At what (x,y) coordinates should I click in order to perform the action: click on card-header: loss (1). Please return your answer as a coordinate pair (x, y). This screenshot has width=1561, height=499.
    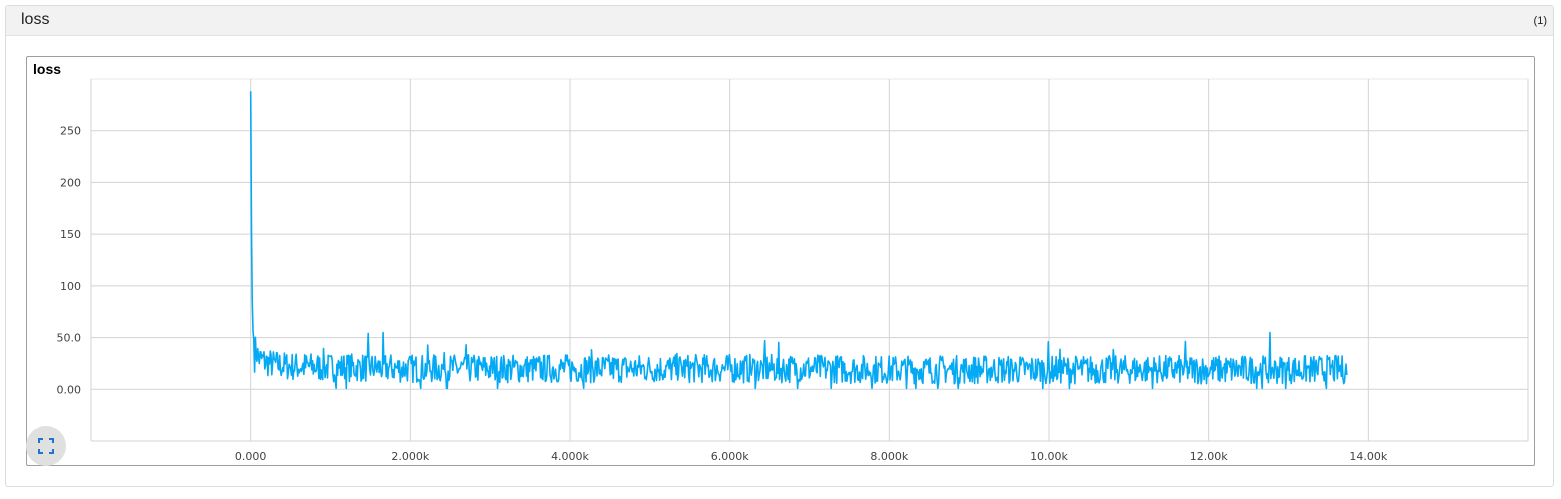
    Looking at the image, I should click on (779, 21).